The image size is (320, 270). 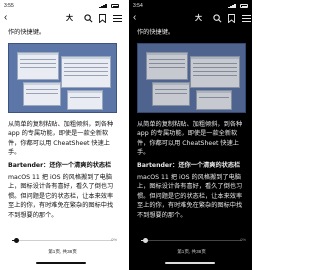 I want to click on status-time: 3:55, so click(x=9, y=6).